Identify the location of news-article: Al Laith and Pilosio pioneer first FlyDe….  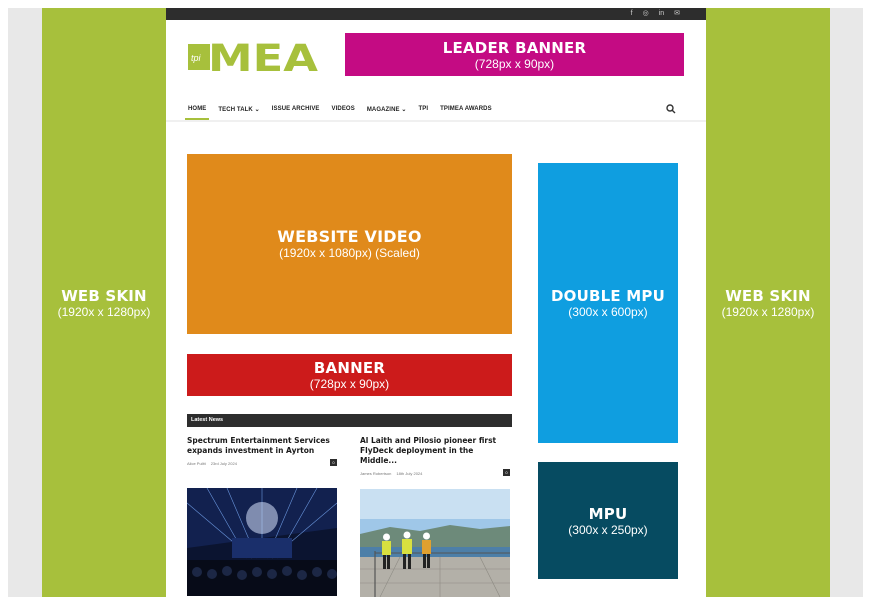
(435, 516).